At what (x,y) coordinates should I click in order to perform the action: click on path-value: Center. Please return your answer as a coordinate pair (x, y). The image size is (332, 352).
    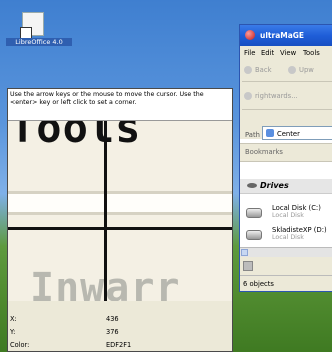
    Looking at the image, I should click on (288, 134).